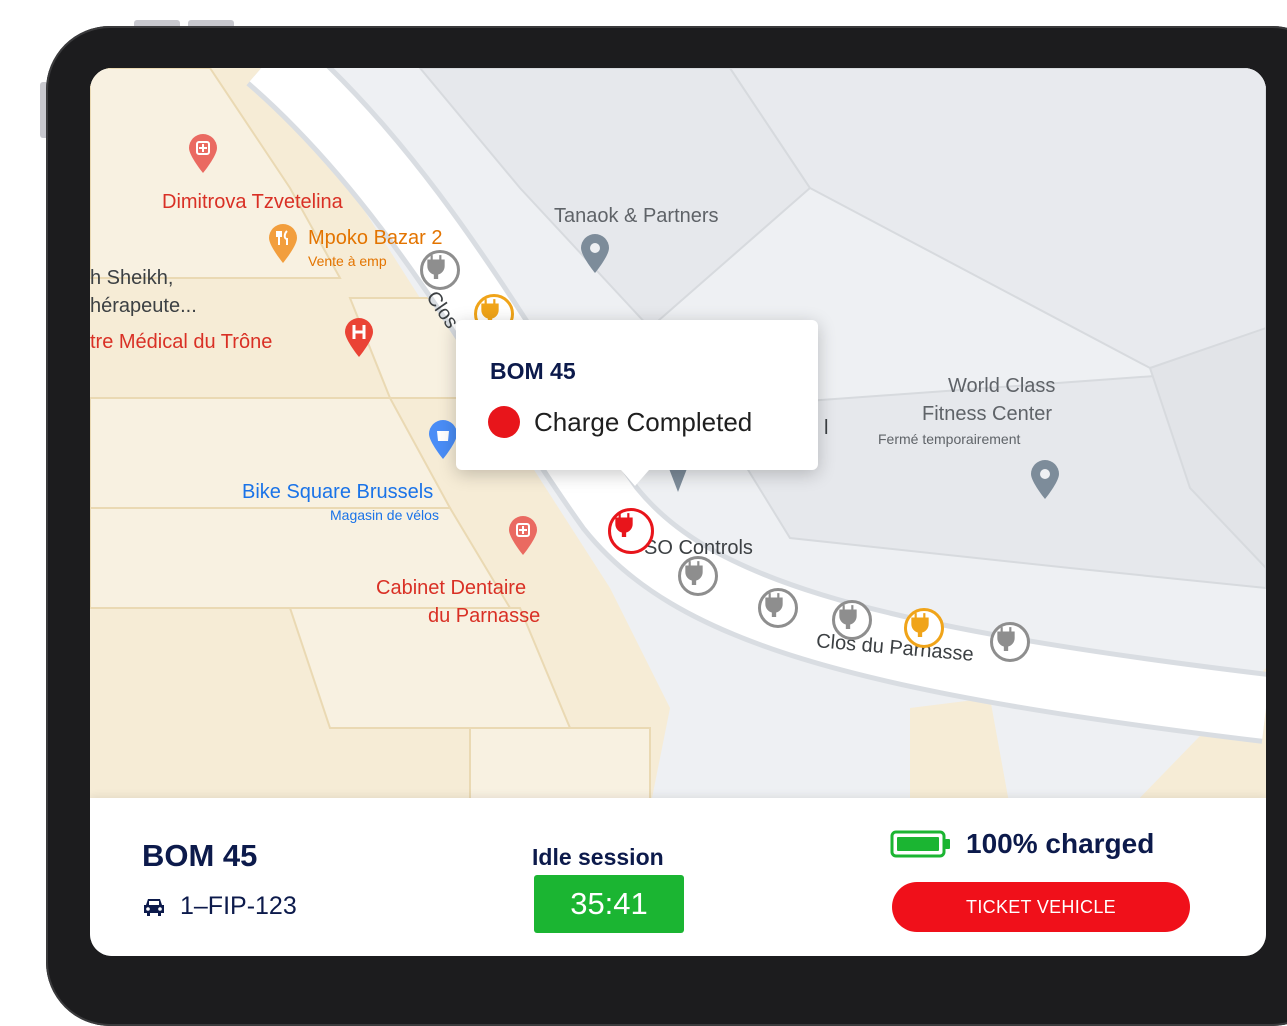  What do you see at coordinates (533, 371) in the screenshot?
I see `popup-title: BOM 45` at bounding box center [533, 371].